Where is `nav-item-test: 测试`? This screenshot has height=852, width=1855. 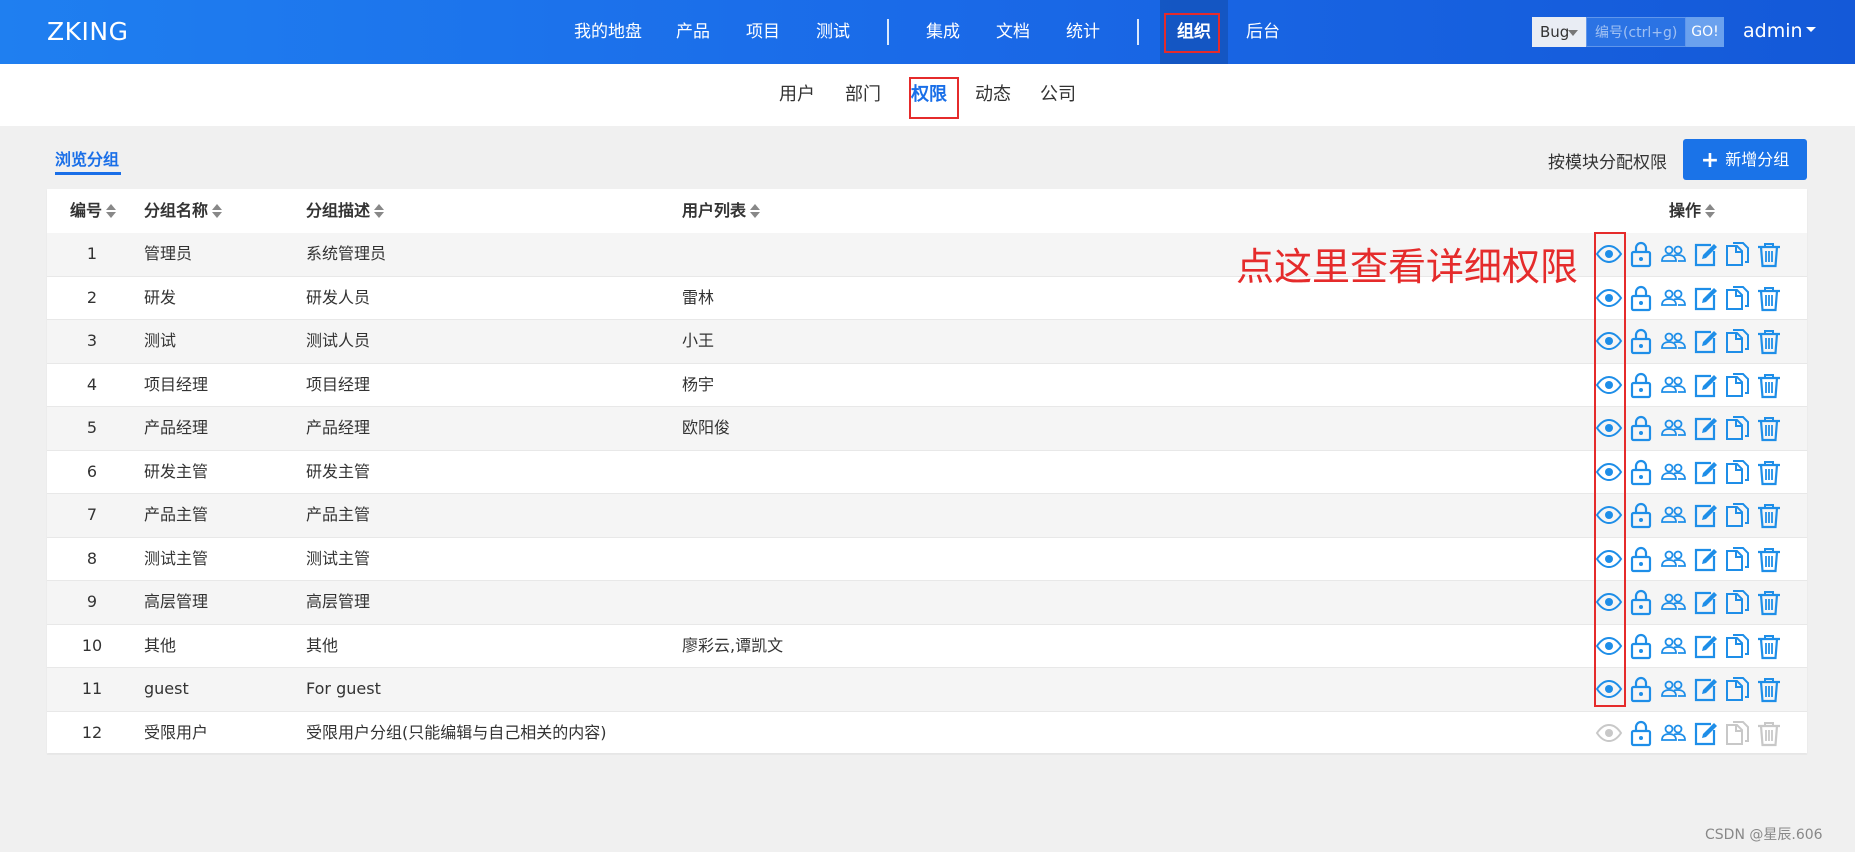
nav-item-test: 测试 is located at coordinates (833, 32).